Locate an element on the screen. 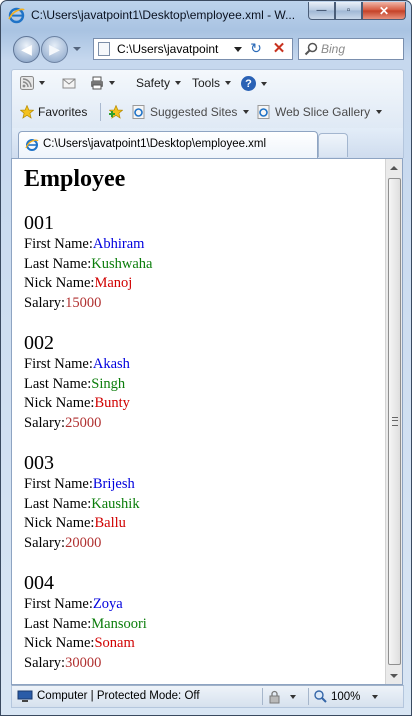 The height and width of the screenshot is (716, 412). forward-button: ▶ is located at coordinates (54, 49).